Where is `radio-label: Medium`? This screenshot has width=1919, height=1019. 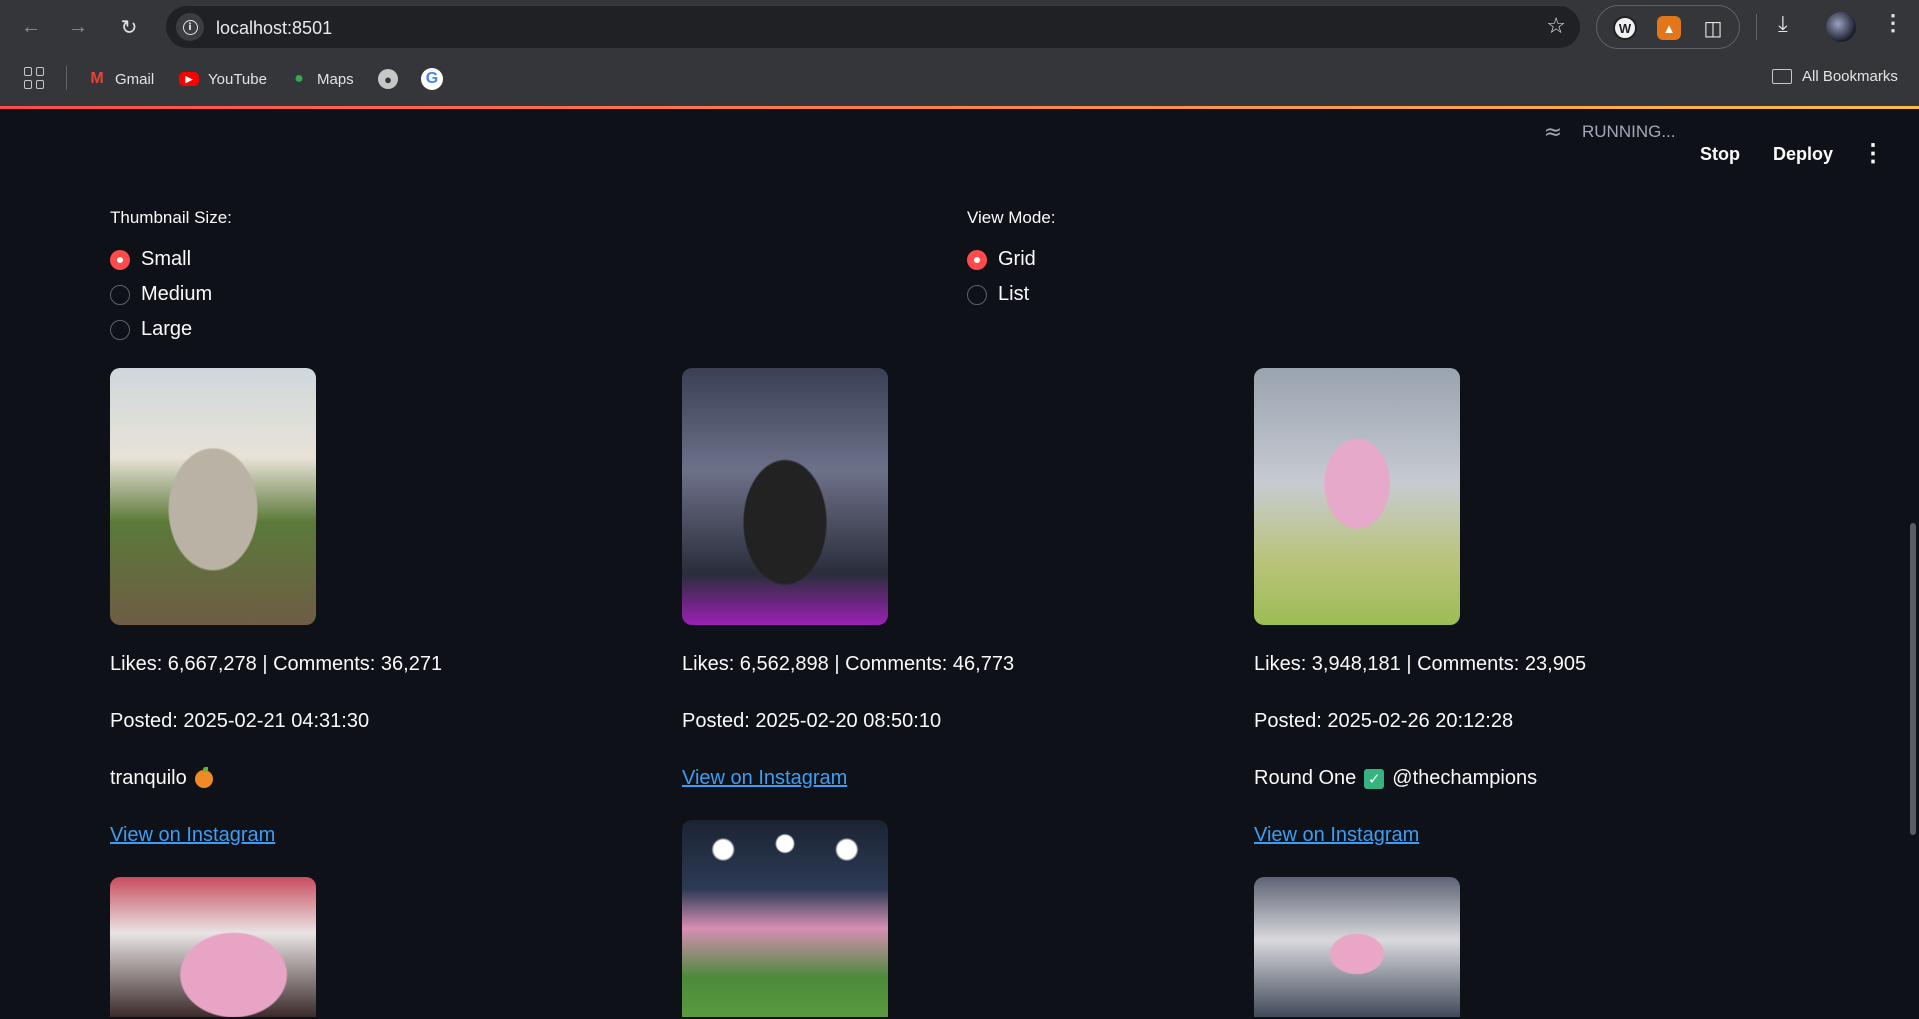
radio-label: Medium is located at coordinates (177, 294).